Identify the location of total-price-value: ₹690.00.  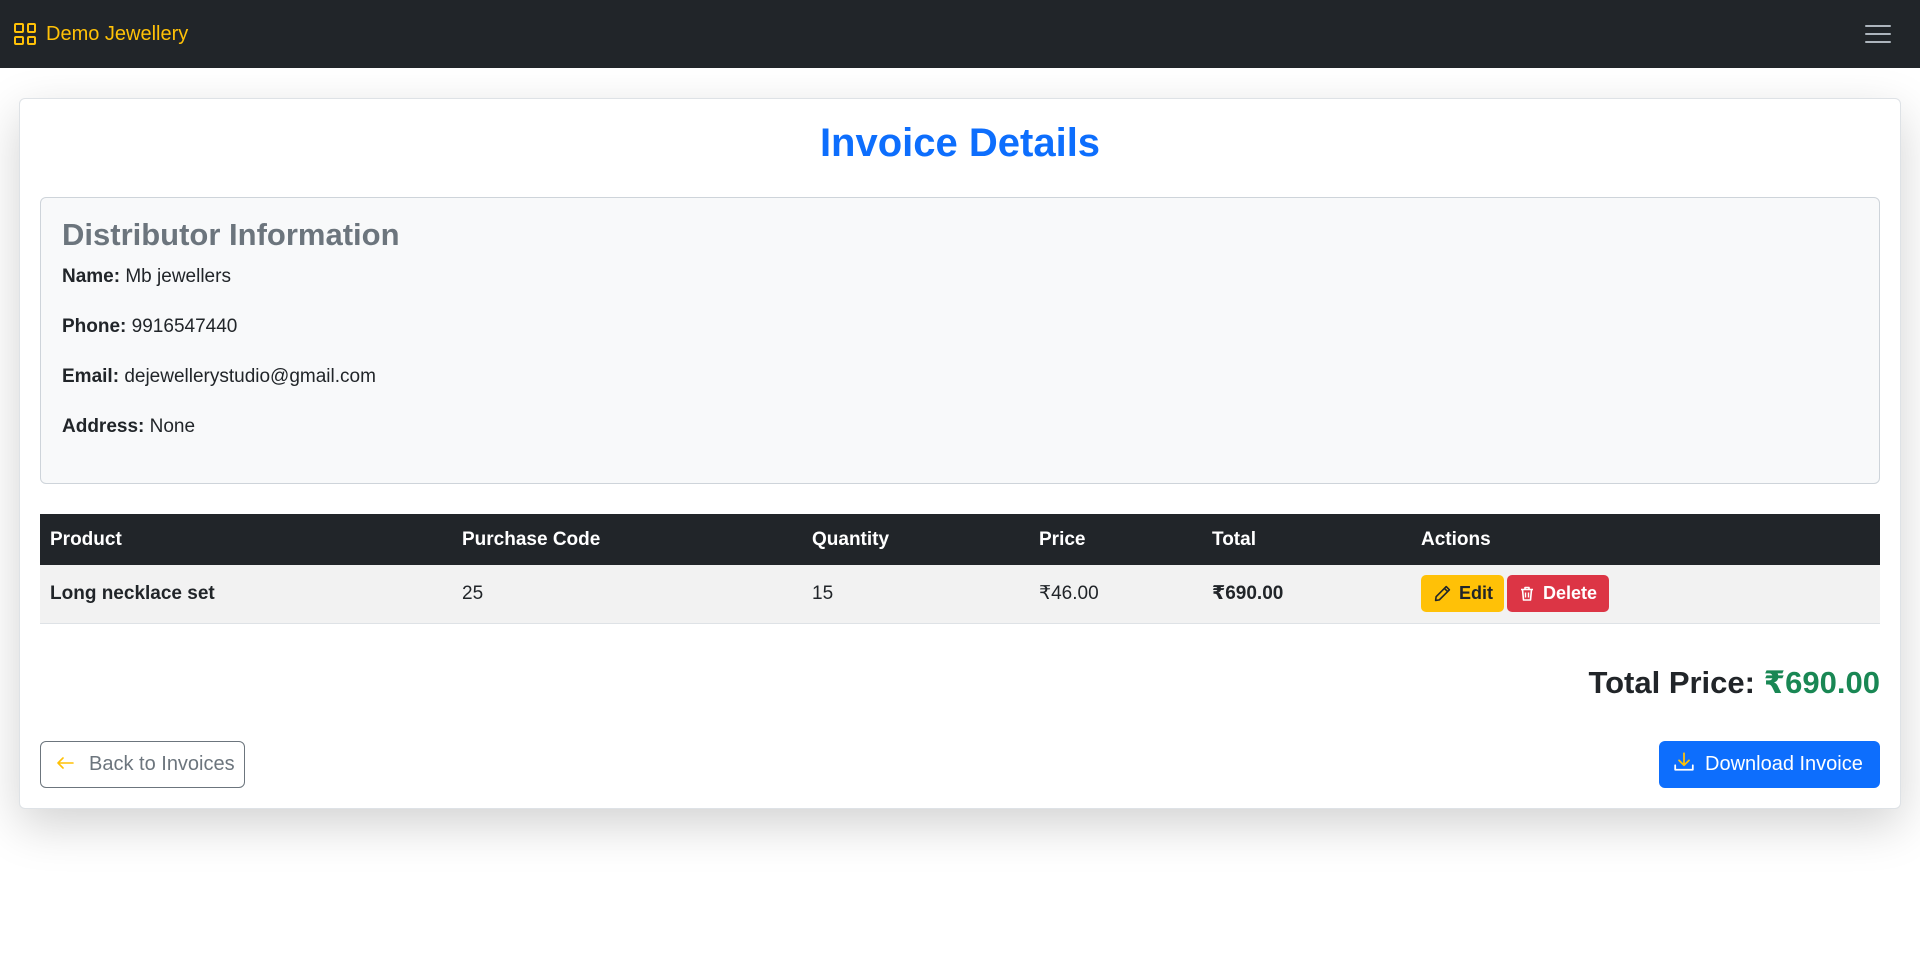
(1821, 682).